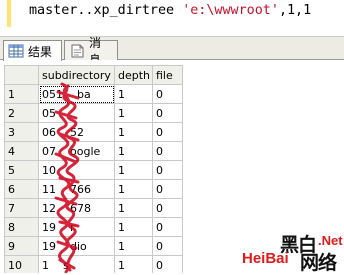  What do you see at coordinates (295, 10) in the screenshot?
I see `query-suffix: ,1,1` at bounding box center [295, 10].